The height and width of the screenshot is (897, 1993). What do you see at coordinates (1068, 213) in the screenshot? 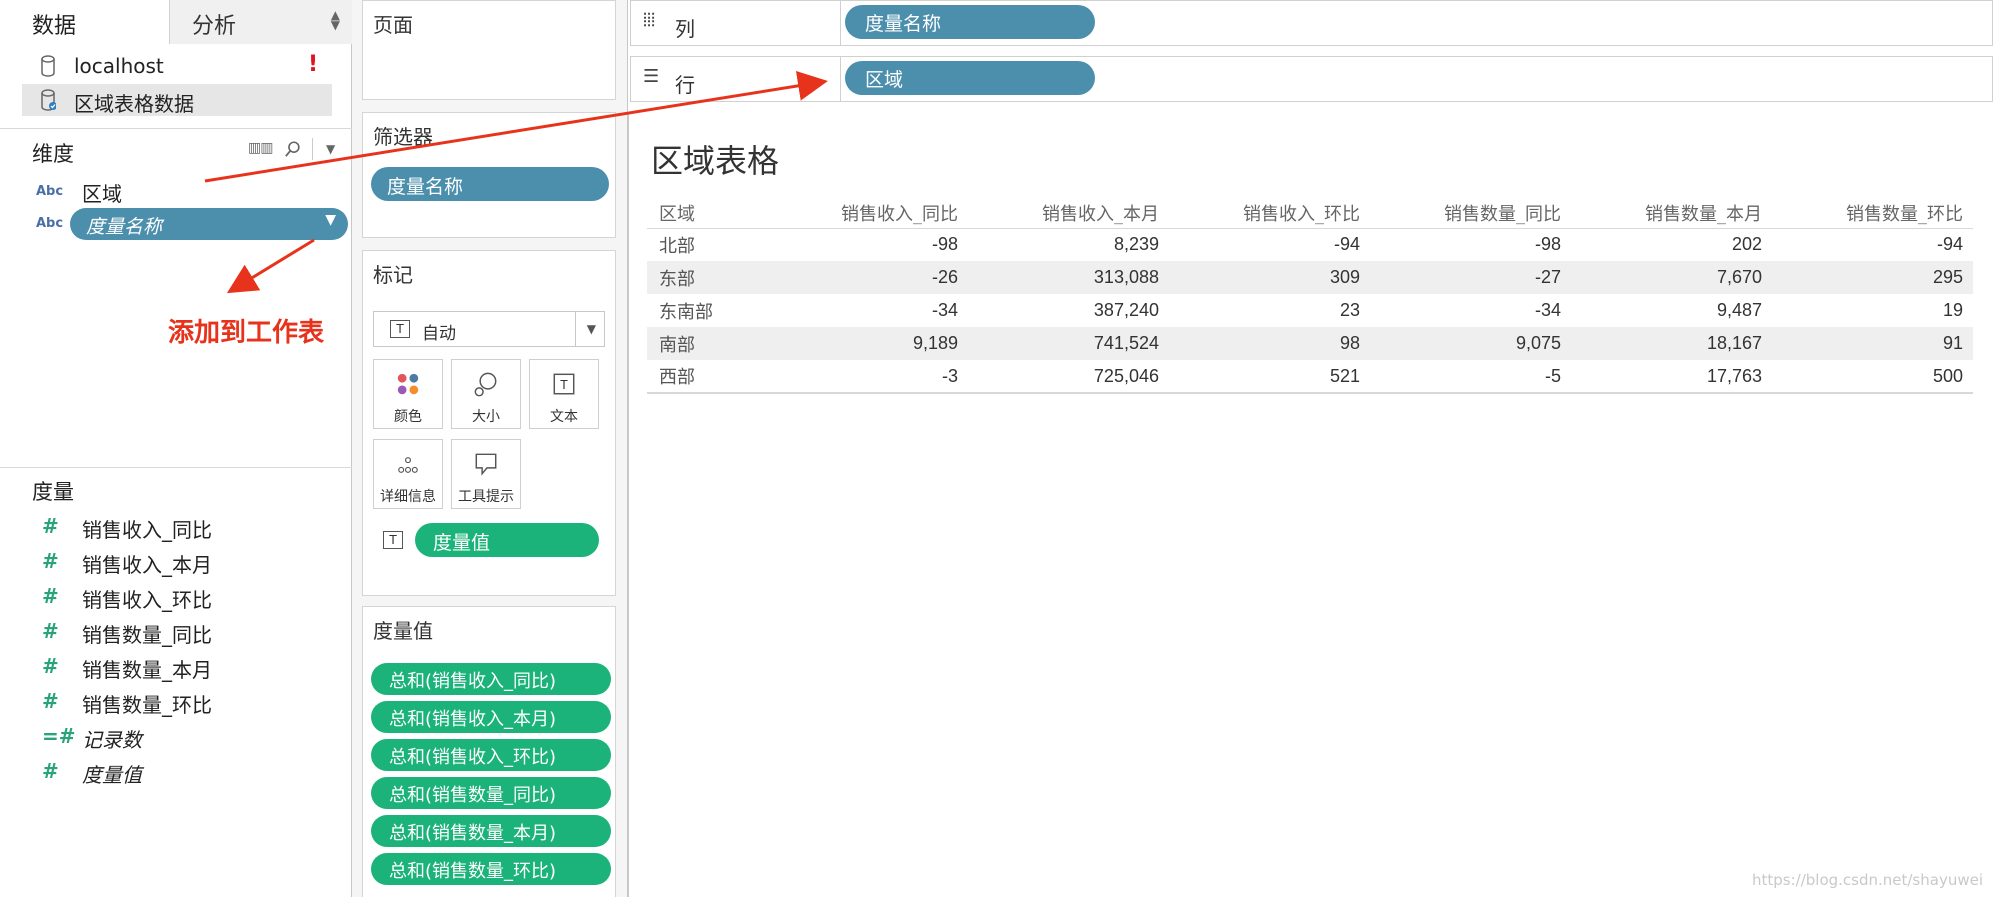
I see `column-header: 销售收入_本月` at bounding box center [1068, 213].